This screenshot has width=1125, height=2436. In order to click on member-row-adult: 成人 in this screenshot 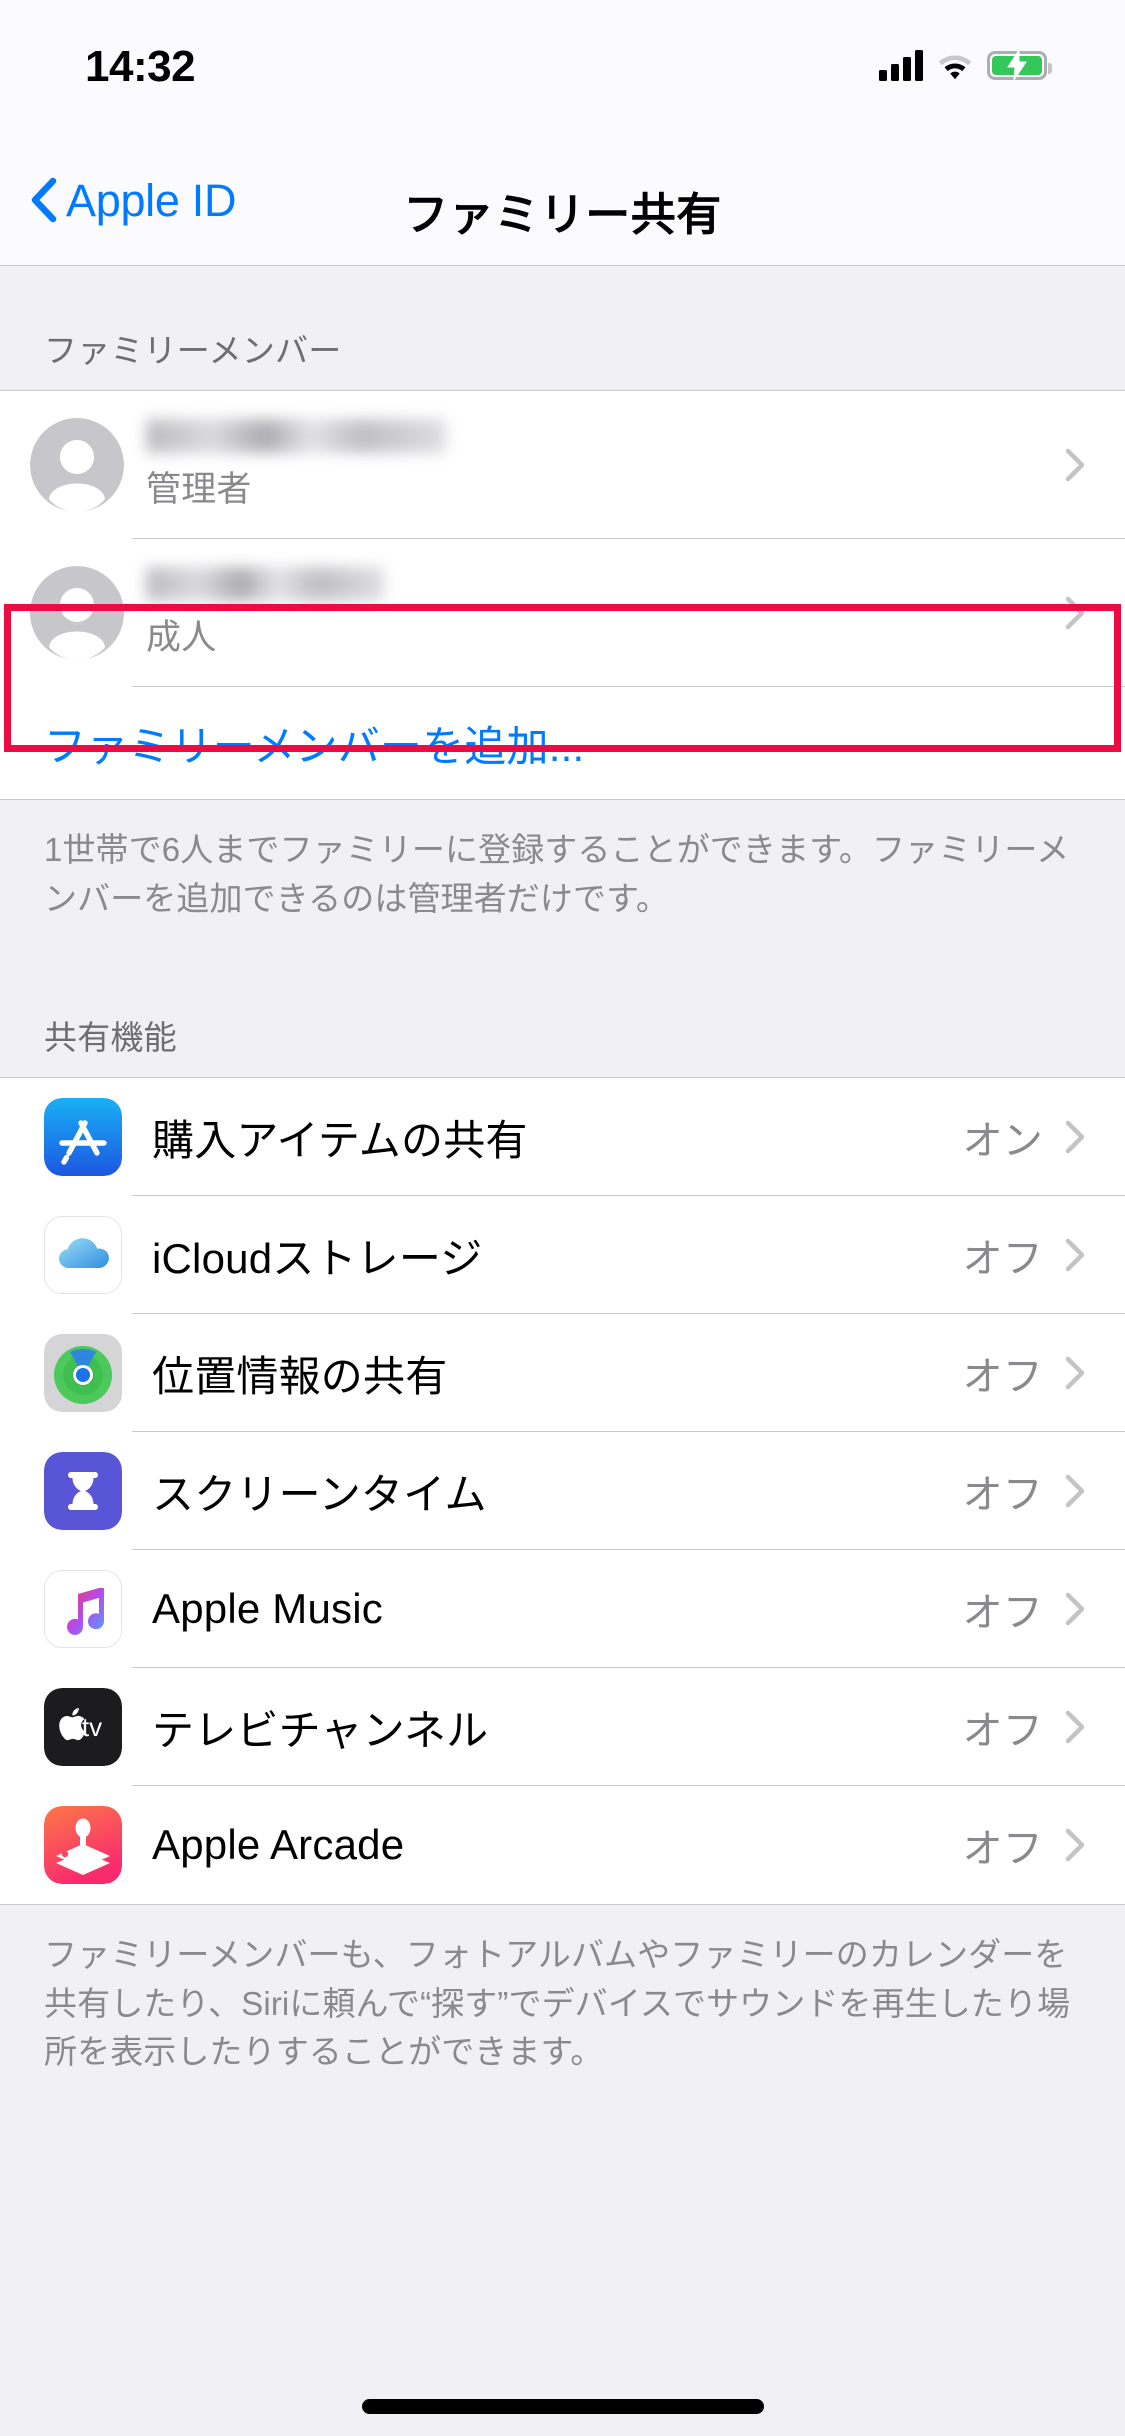, I will do `click(562, 613)`.